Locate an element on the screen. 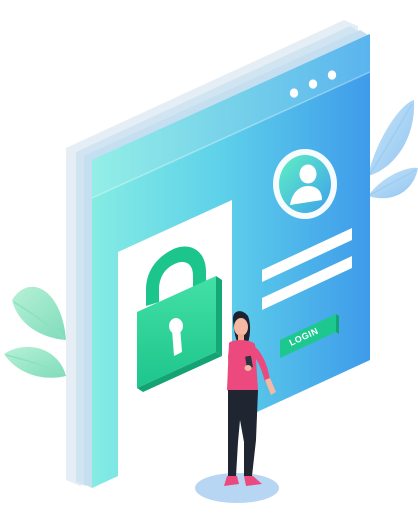  user-avatar-icon is located at coordinates (305, 184).